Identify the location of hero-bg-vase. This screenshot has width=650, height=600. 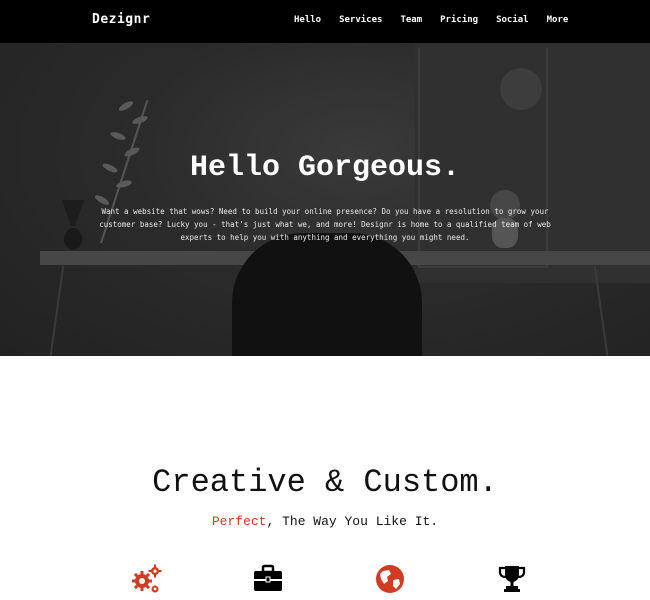
(73, 226).